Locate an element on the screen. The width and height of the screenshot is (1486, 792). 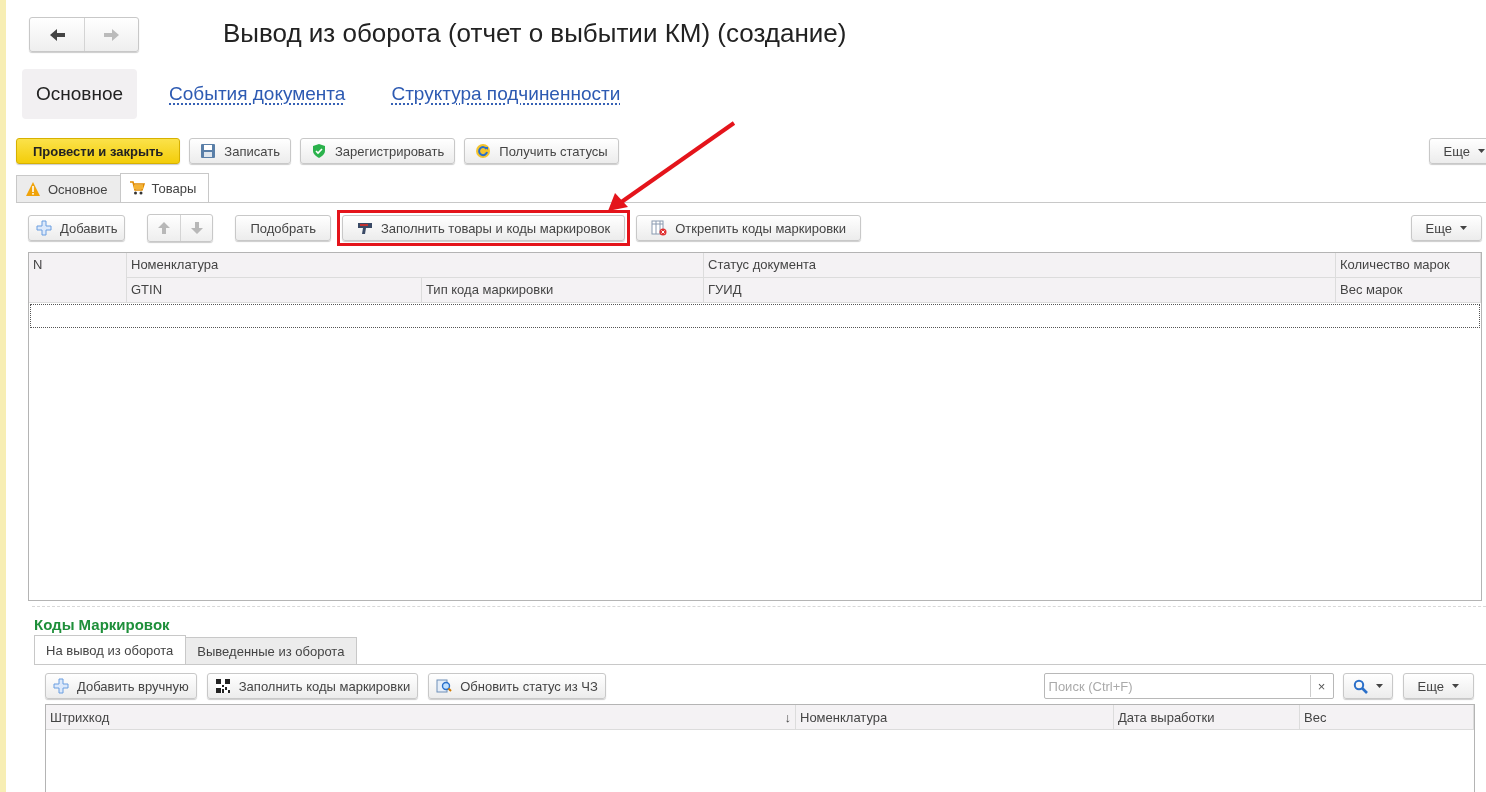
column-header: Штрихкод is located at coordinates (80, 718).